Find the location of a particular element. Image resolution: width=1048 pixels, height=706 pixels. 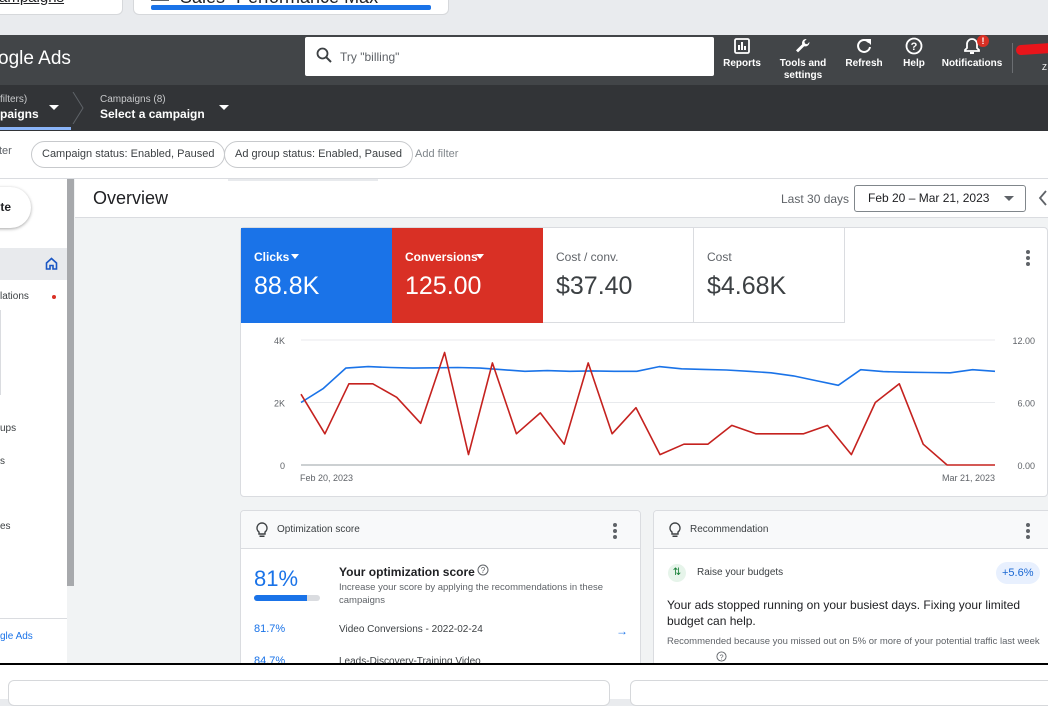

y-right-tick-label: 6.00 is located at coordinates (1026, 404).